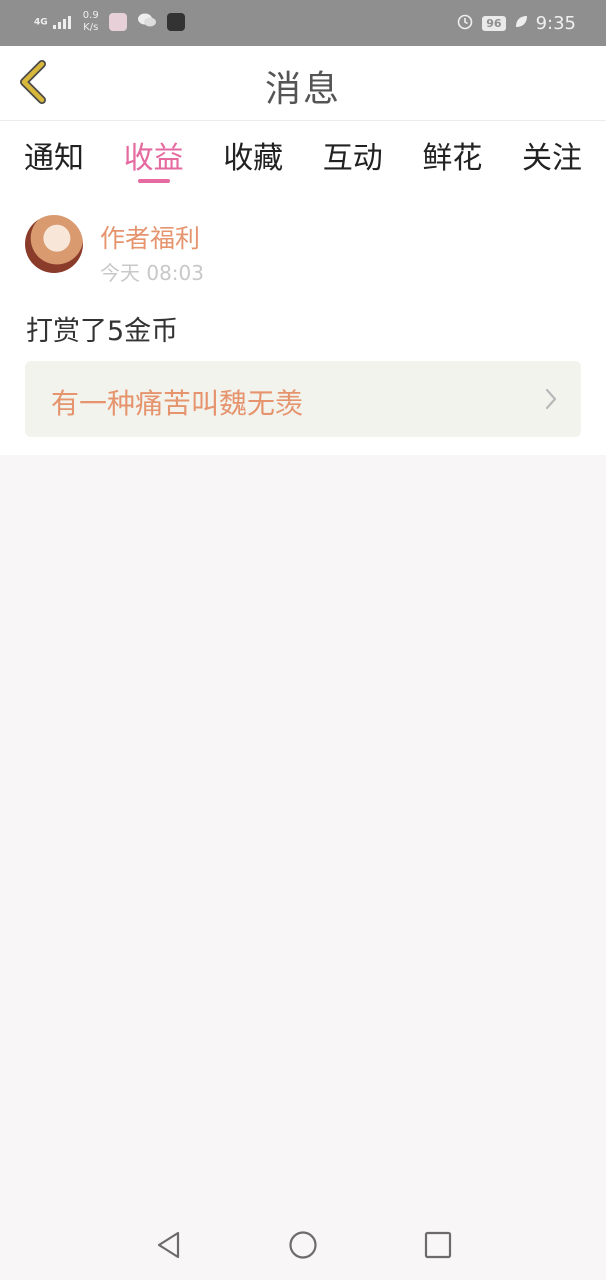 The image size is (606, 1280). Describe the element at coordinates (353, 153) in the screenshot. I see `tab-interactions: 互动` at that location.